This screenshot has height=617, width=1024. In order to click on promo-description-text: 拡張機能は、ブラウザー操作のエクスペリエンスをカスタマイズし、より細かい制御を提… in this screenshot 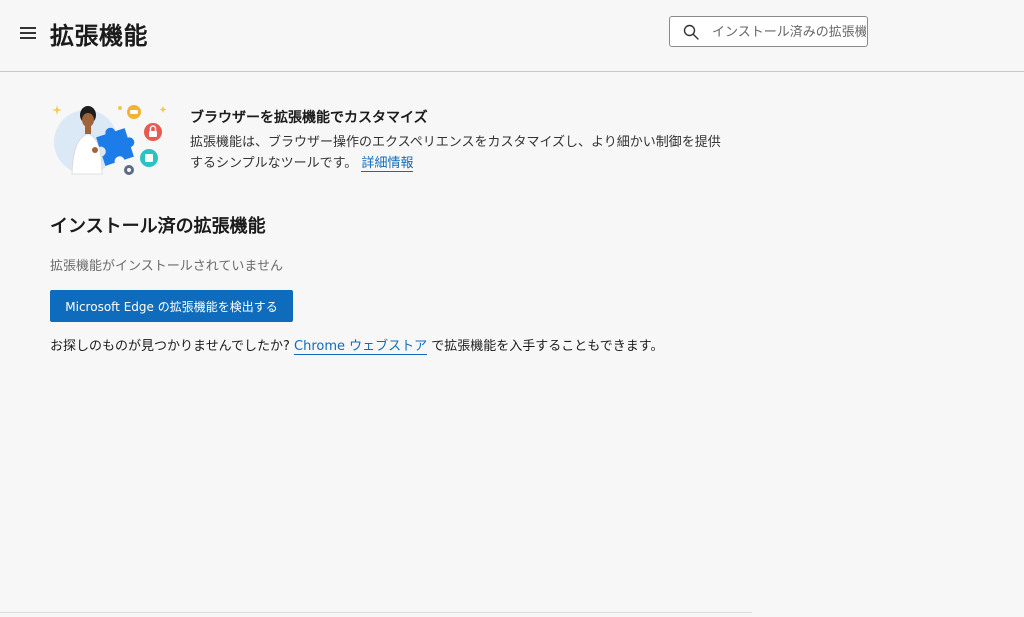, I will do `click(455, 153)`.